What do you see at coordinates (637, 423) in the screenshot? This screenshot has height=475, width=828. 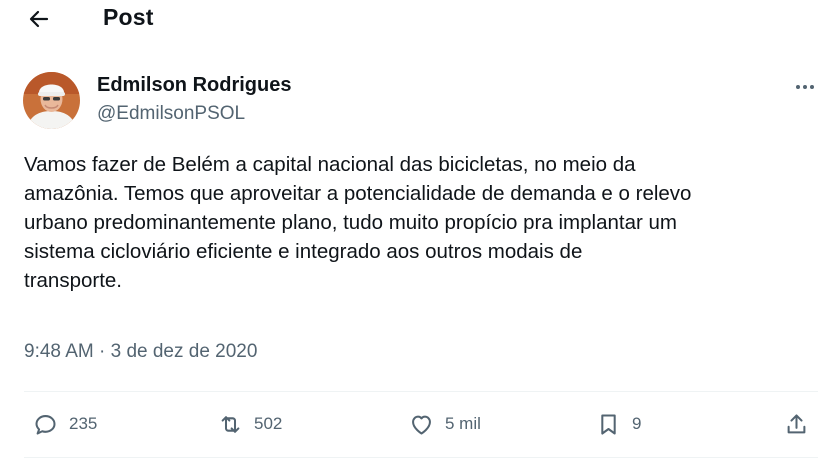 I see `bookmark-count: 9` at bounding box center [637, 423].